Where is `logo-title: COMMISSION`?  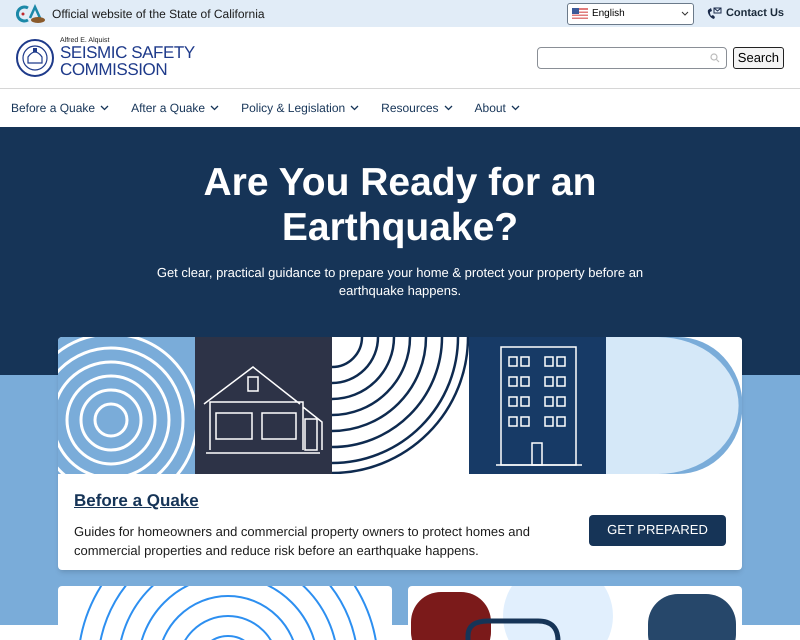
logo-title: COMMISSION is located at coordinates (114, 69).